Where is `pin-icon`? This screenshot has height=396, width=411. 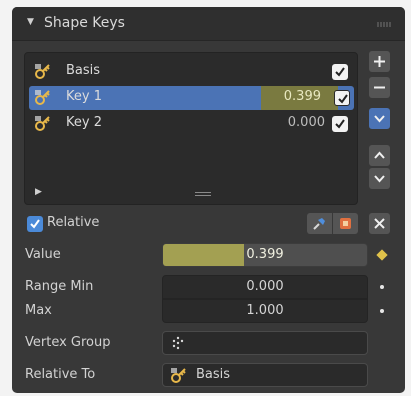
pin-icon is located at coordinates (319, 224).